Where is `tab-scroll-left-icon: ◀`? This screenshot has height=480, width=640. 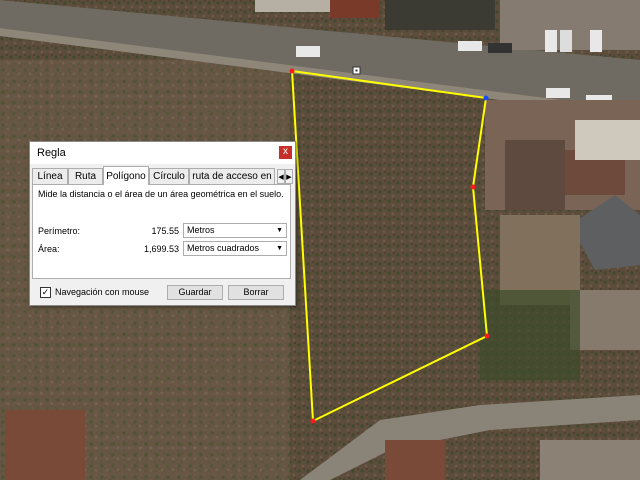
tab-scroll-left-icon: ◀ is located at coordinates (281, 176).